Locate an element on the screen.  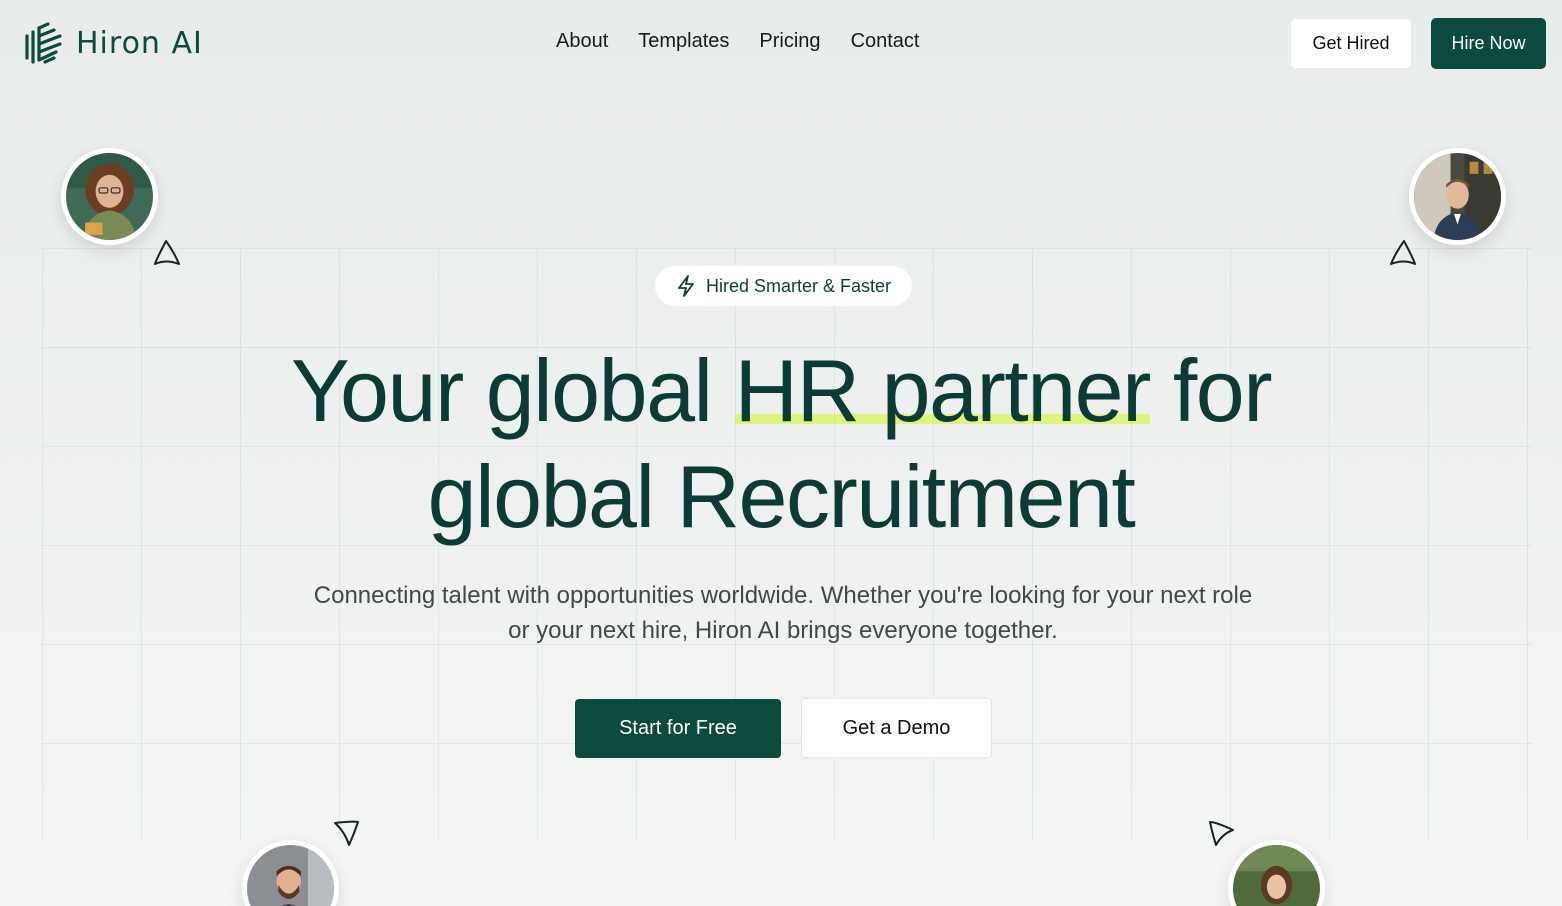
headline-text: for is located at coordinates (1211, 390).